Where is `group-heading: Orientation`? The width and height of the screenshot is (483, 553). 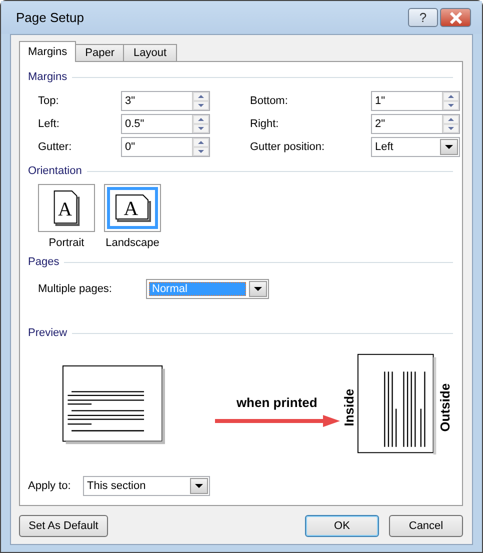
group-heading: Orientation is located at coordinates (55, 171).